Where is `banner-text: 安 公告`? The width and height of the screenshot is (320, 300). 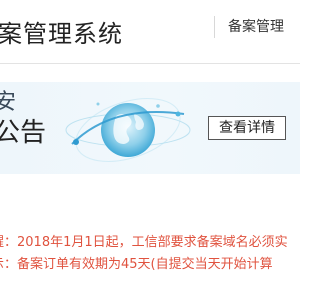
banner-text: 安 公告 is located at coordinates (23, 118).